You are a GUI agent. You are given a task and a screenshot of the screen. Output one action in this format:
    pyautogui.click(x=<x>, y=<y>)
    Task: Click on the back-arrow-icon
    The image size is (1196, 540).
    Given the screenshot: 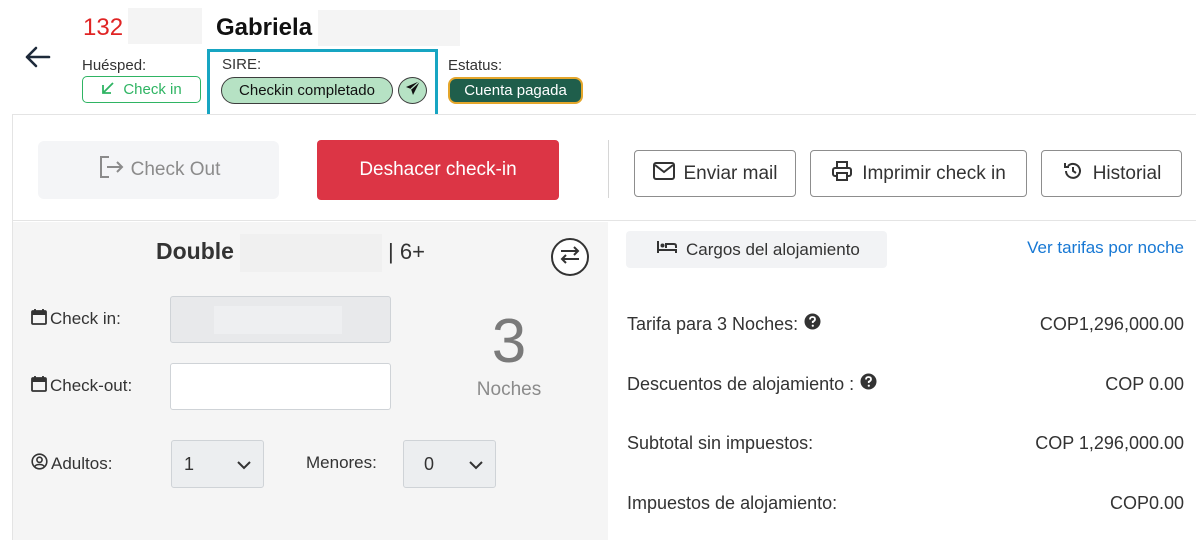 What is the action you would take?
    pyautogui.click(x=37, y=57)
    